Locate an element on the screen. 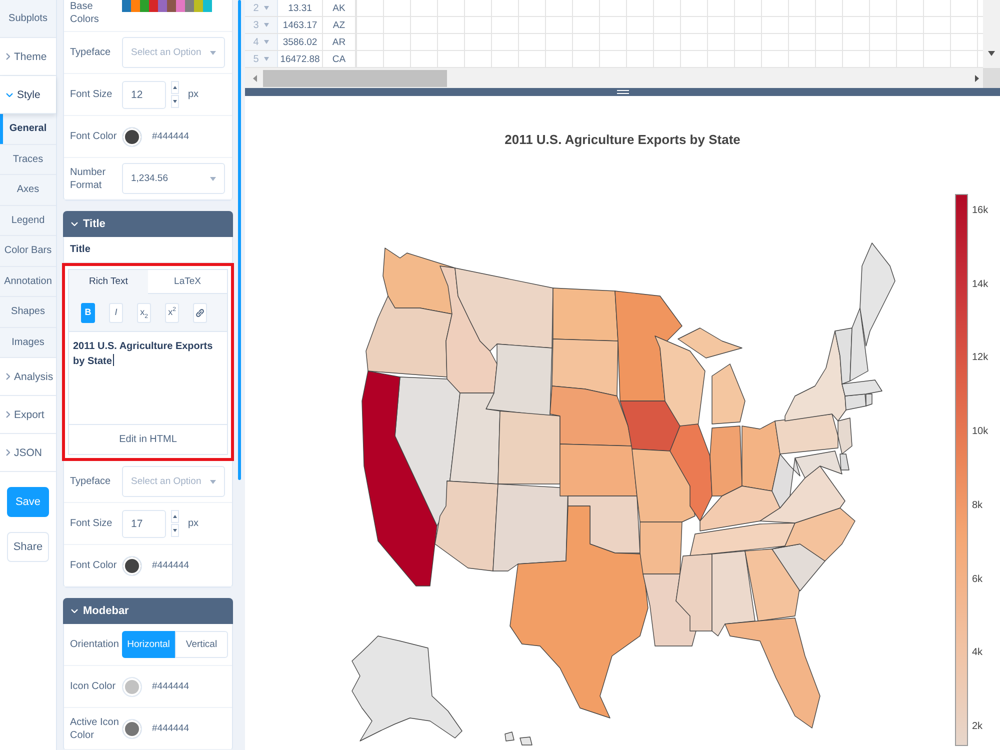 The width and height of the screenshot is (1000, 750). colorbar-tick-label: 6k is located at coordinates (978, 579).